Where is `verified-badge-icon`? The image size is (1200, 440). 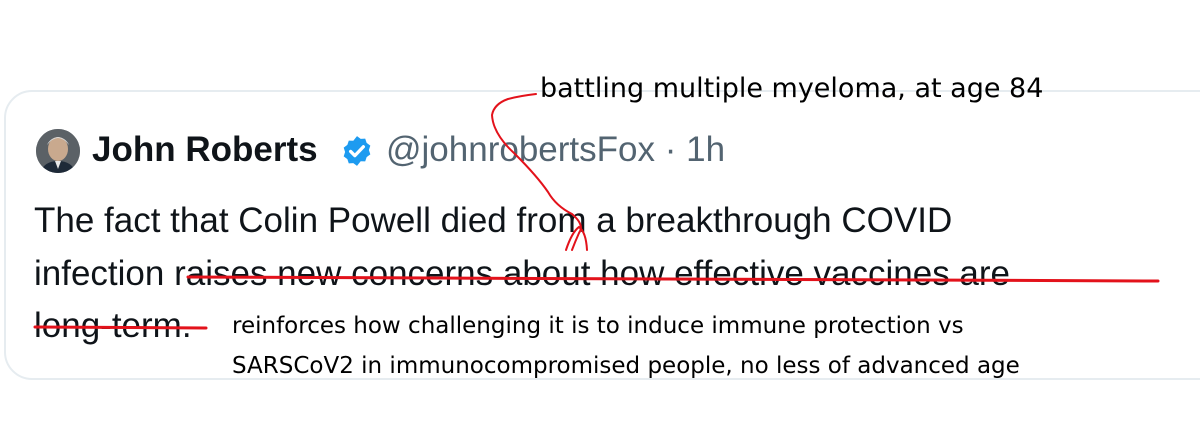 verified-badge-icon is located at coordinates (357, 151).